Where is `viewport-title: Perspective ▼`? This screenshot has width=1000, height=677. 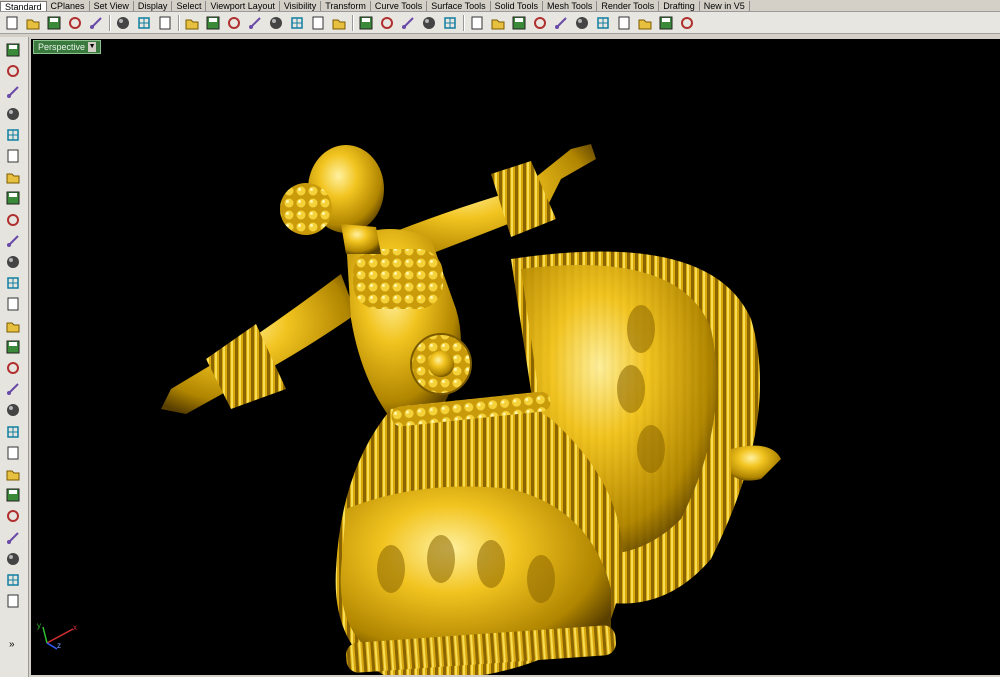
viewport-title: Perspective ▼ is located at coordinates (67, 47).